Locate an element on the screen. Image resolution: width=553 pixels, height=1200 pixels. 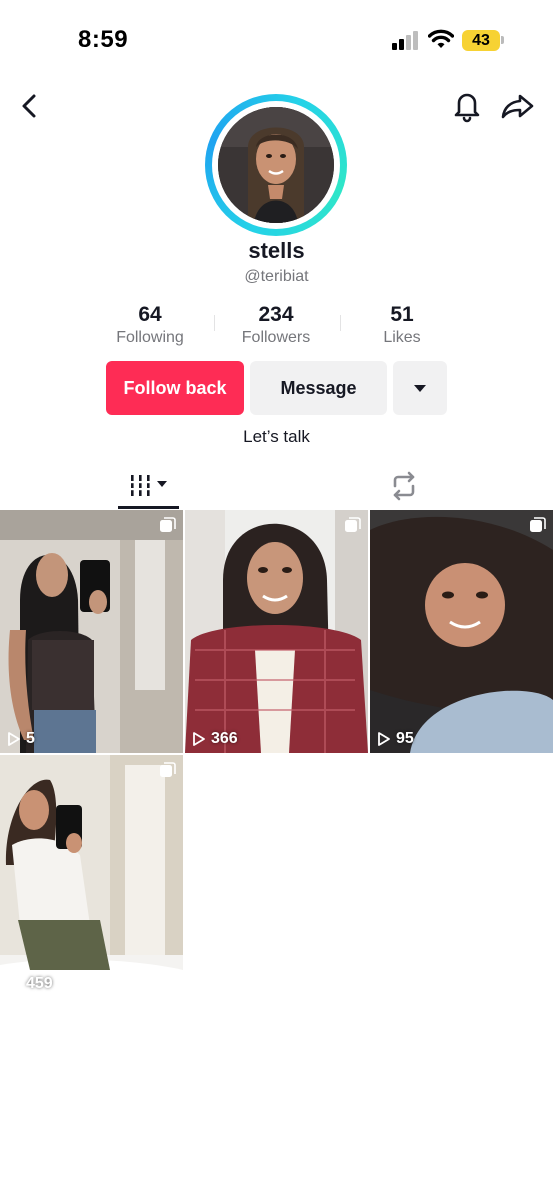
status-time: 8:59 is located at coordinates (103, 39).